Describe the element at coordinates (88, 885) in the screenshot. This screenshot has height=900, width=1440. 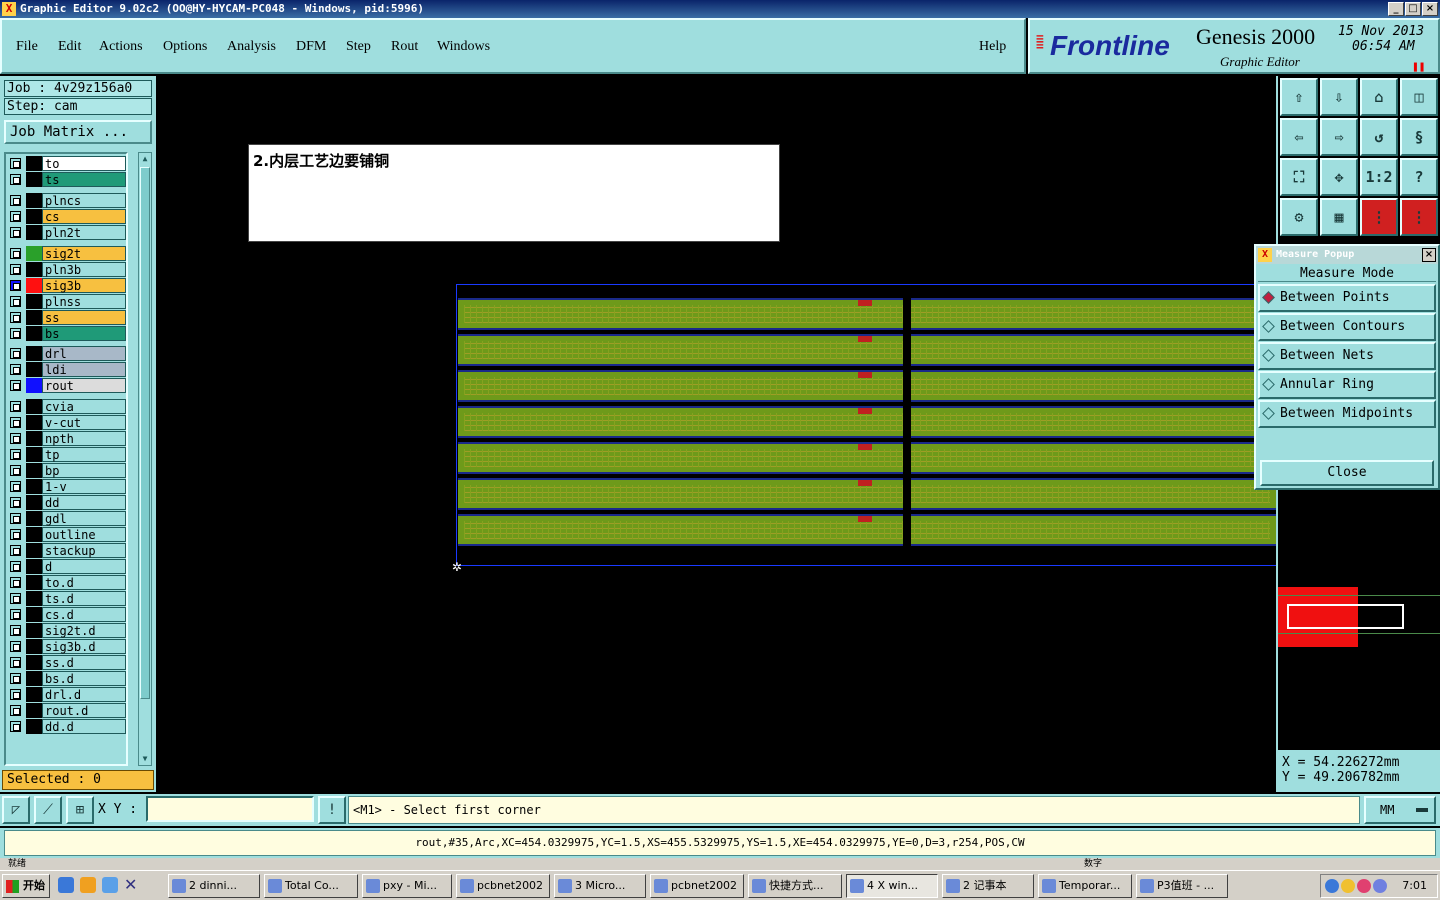
I see `clock-app-icon` at that location.